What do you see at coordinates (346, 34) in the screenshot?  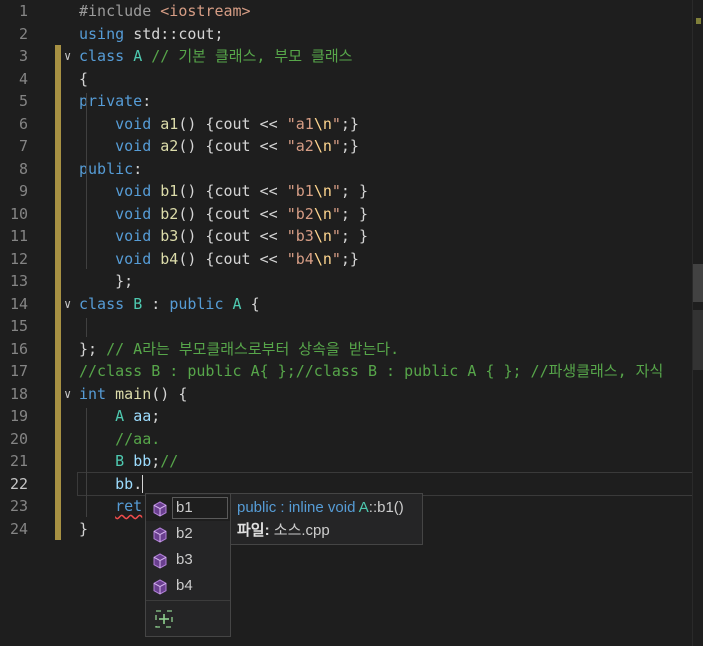 I see `code-line: 2 using std::cout;` at bounding box center [346, 34].